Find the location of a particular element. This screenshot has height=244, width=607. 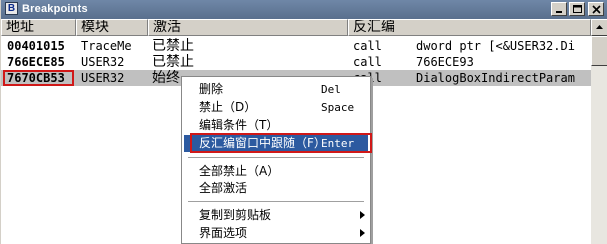

maximize-icon is located at coordinates (577, 9).